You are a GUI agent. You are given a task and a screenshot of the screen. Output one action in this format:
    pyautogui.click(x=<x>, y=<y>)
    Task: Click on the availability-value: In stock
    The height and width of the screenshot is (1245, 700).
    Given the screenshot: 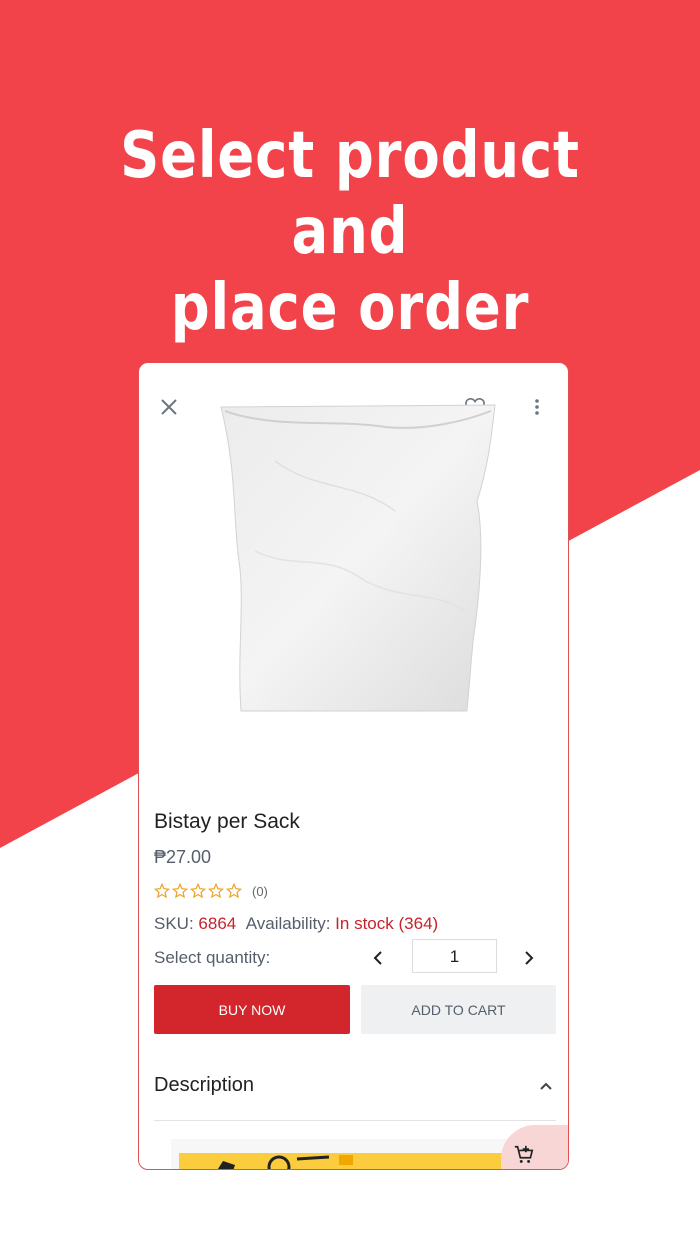 What is the action you would take?
    pyautogui.click(x=364, y=923)
    